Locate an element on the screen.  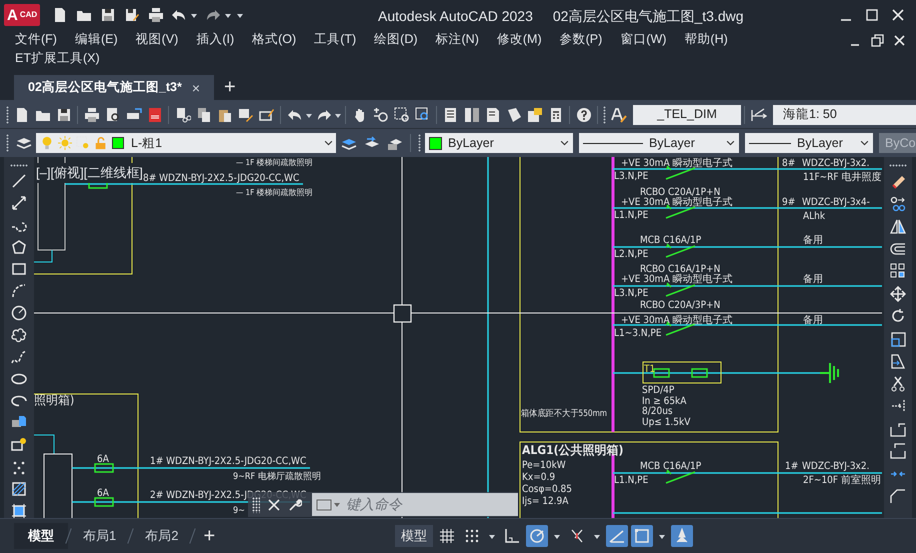
menu-item: 修改(M) is located at coordinates (519, 39).